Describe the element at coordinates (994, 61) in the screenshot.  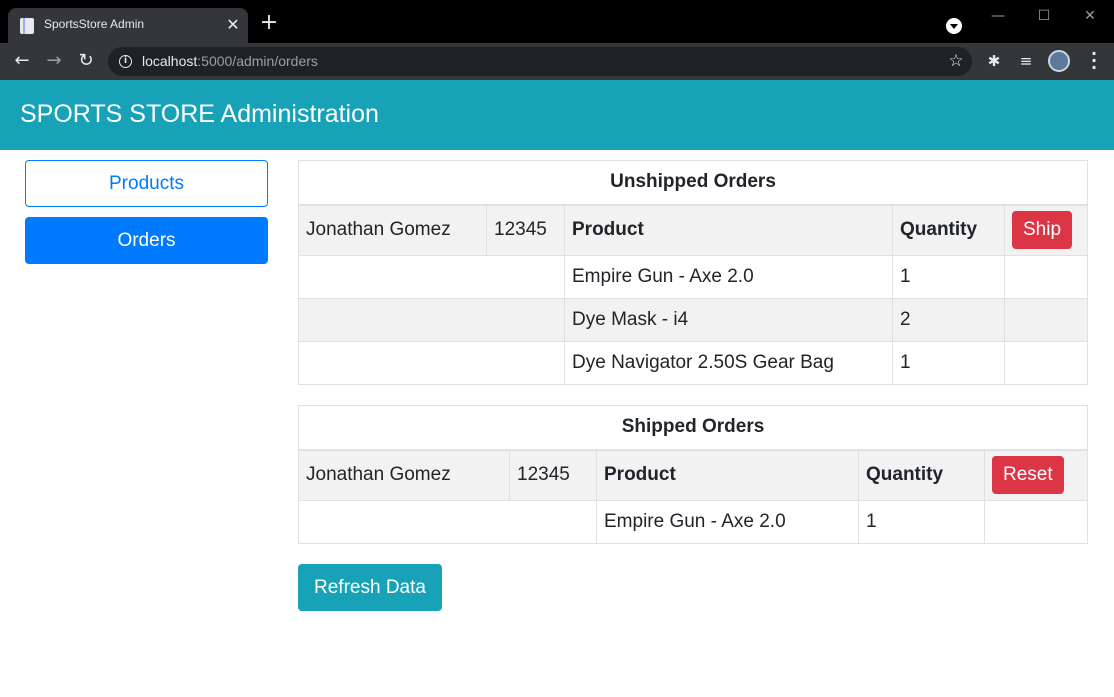
I see `puzzle-icon: ✱` at that location.